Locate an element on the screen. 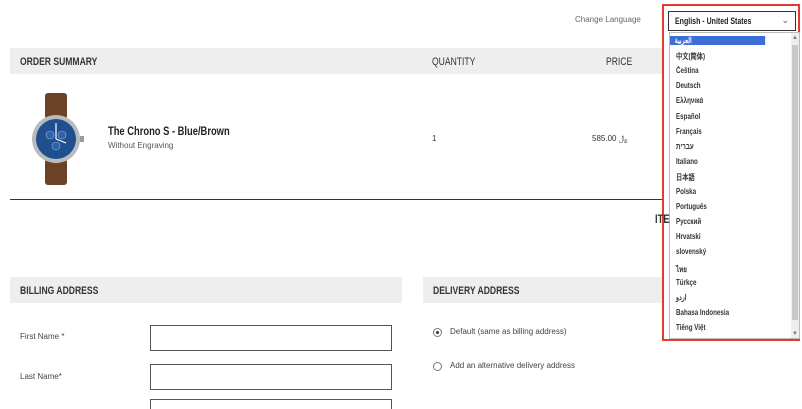  language-option: Français is located at coordinates (689, 131).